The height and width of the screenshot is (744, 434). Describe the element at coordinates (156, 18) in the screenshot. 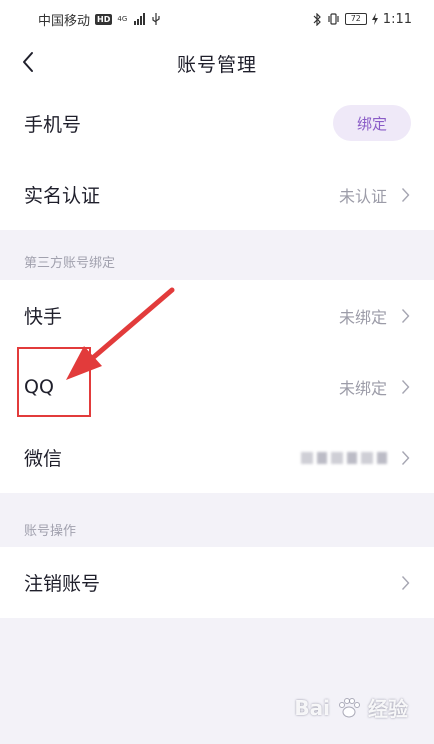

I see `usb-icon` at that location.